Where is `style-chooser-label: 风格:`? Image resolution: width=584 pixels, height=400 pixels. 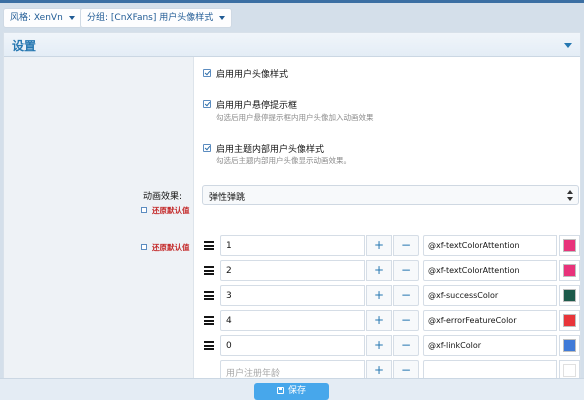
style-chooser-label: 风格: is located at coordinates (21, 18).